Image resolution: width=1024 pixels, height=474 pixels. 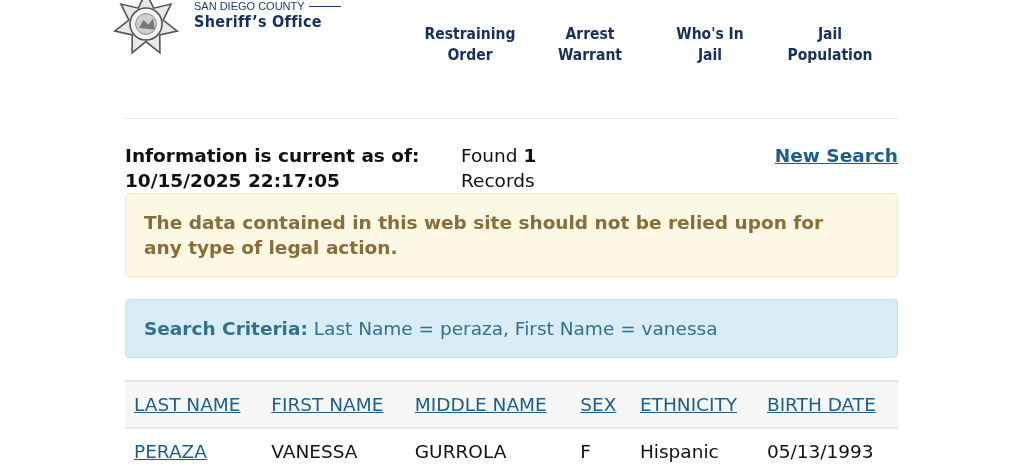 What do you see at coordinates (601, 451) in the screenshot?
I see `table-cell: F` at bounding box center [601, 451].